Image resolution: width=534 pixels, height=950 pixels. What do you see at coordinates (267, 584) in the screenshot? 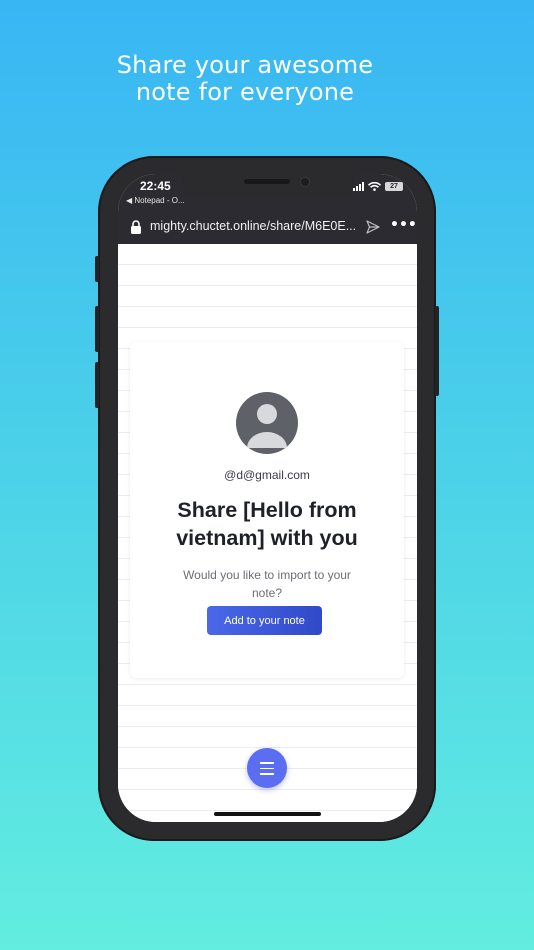
I see `import-question: Would you like to import to your note?` at bounding box center [267, 584].